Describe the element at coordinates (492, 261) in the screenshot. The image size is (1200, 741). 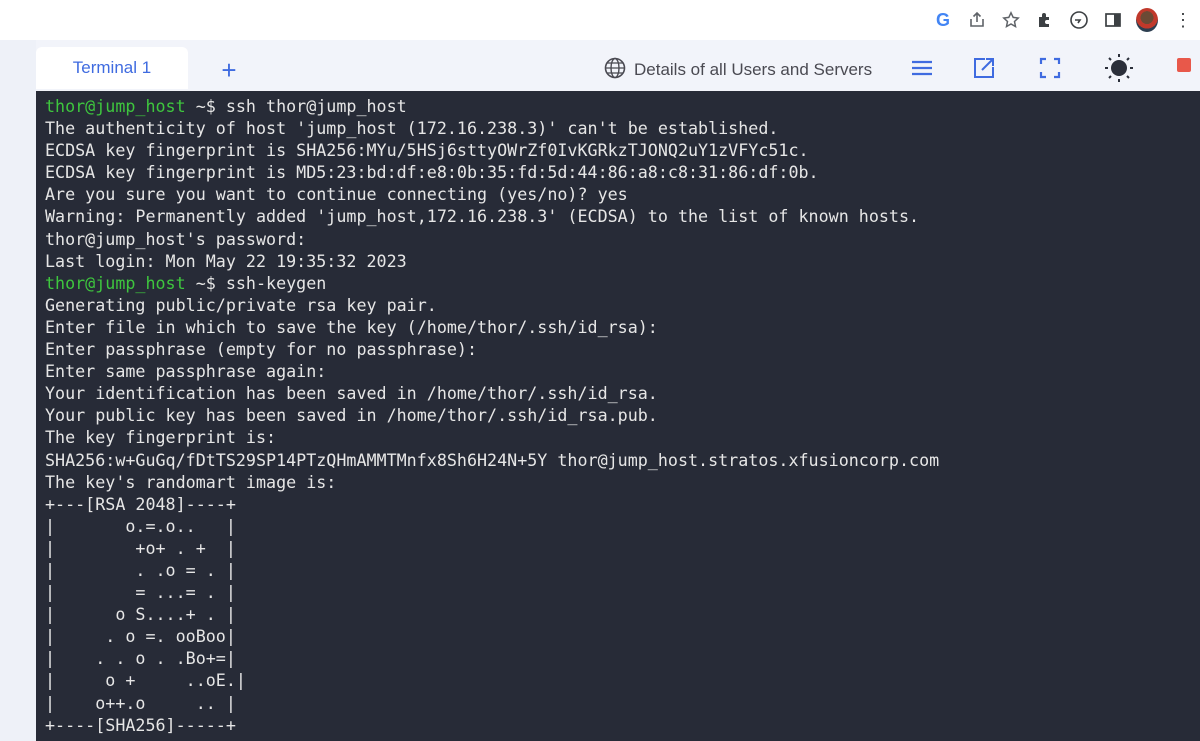
I see `terminal-line: Last login: Mon May 22 19:35:32 2023` at that location.